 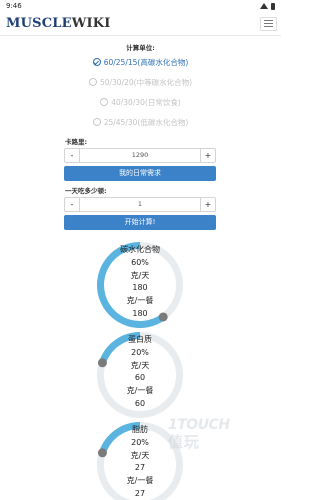 What do you see at coordinates (140, 493) in the screenshot?
I see `macro-per-meal: 27` at bounding box center [140, 493].